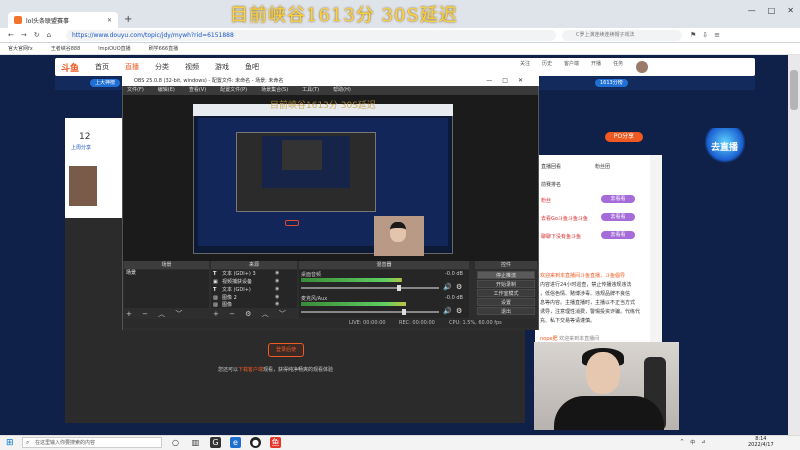 The image size is (800, 450). What do you see at coordinates (314, 299) in the screenshot?
I see `mixer-track-name: 麦克风/Aux` at bounding box center [314, 299].